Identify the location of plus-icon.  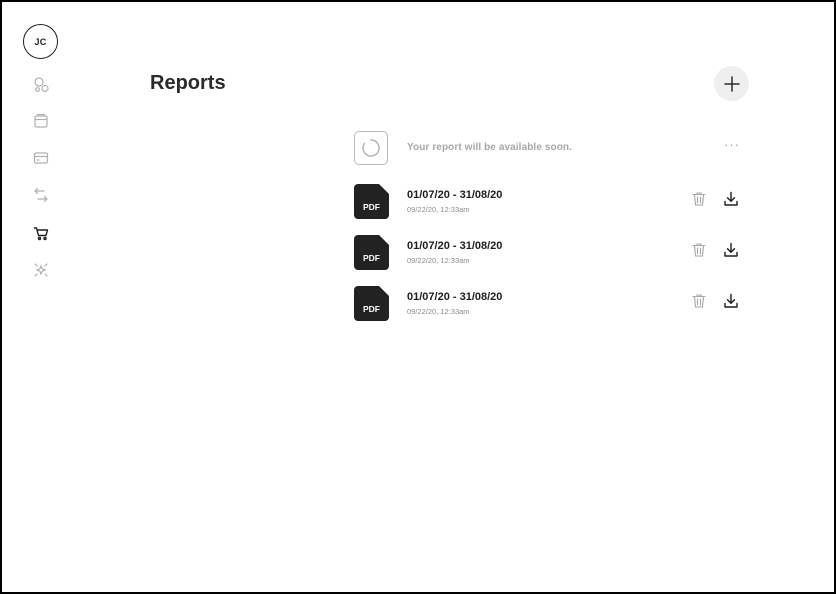
(731, 83).